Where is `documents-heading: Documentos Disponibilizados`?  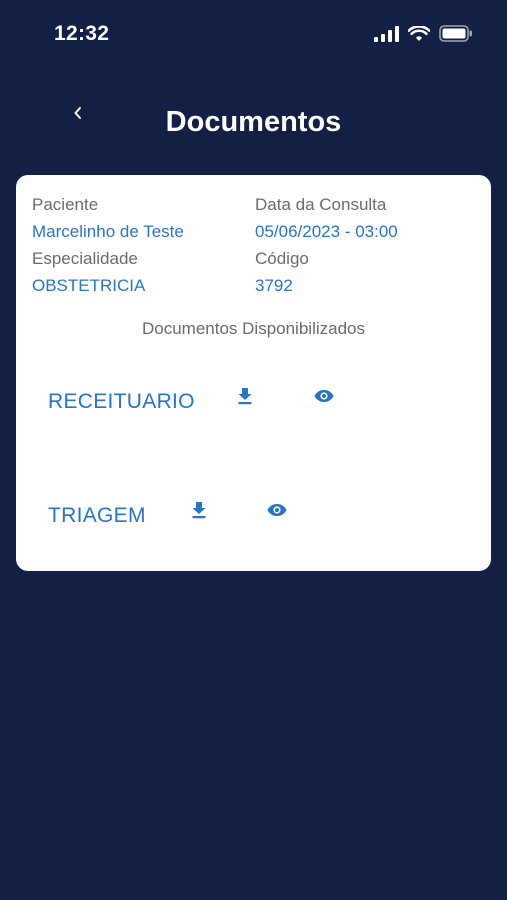
documents-heading: Documentos Disponibilizados is located at coordinates (253, 328).